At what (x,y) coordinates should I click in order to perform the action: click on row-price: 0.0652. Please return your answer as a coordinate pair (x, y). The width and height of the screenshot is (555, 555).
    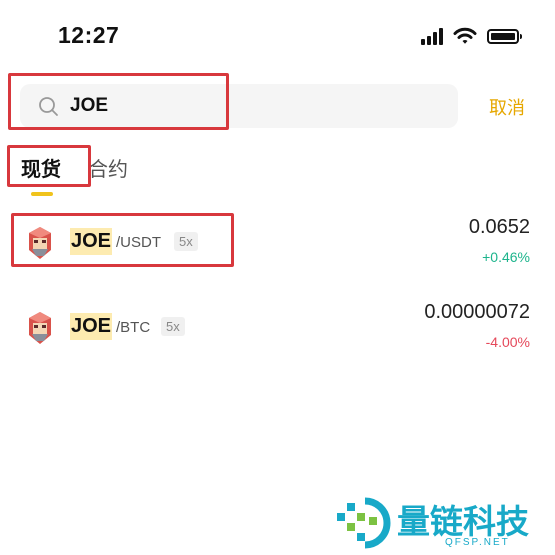
    Looking at the image, I should click on (499, 227).